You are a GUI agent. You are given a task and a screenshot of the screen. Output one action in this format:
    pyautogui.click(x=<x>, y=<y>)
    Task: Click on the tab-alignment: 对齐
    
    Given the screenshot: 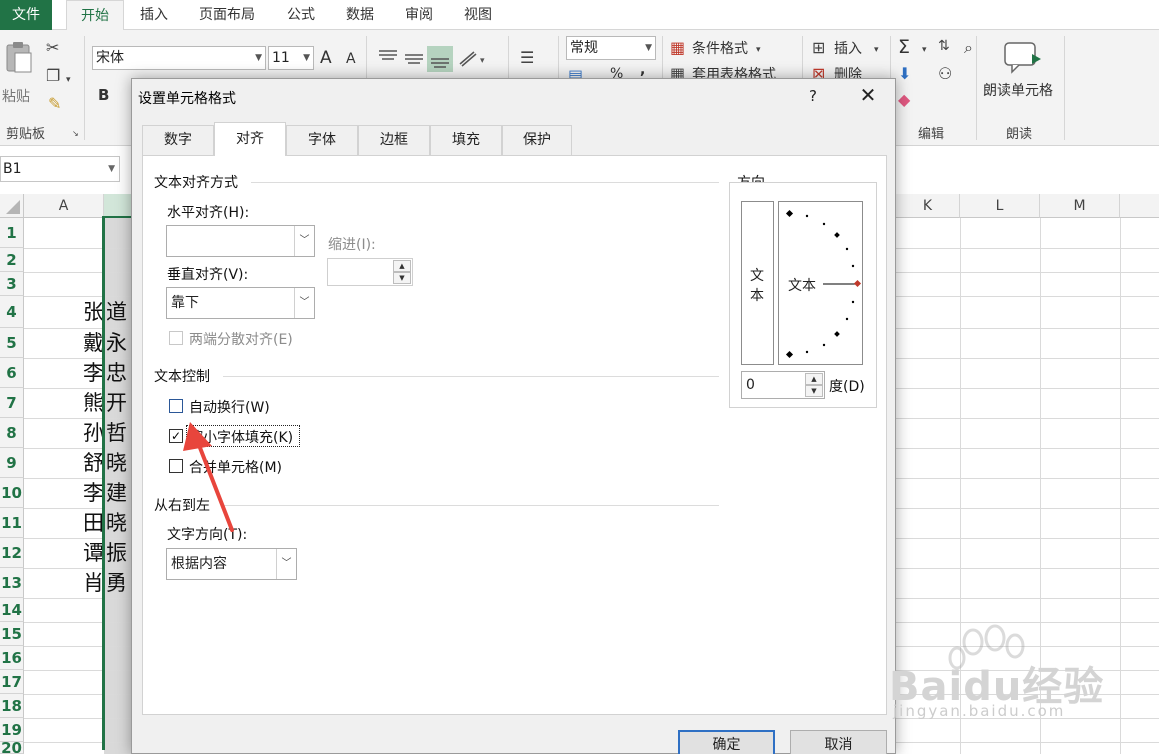 What is the action you would take?
    pyautogui.click(x=250, y=139)
    